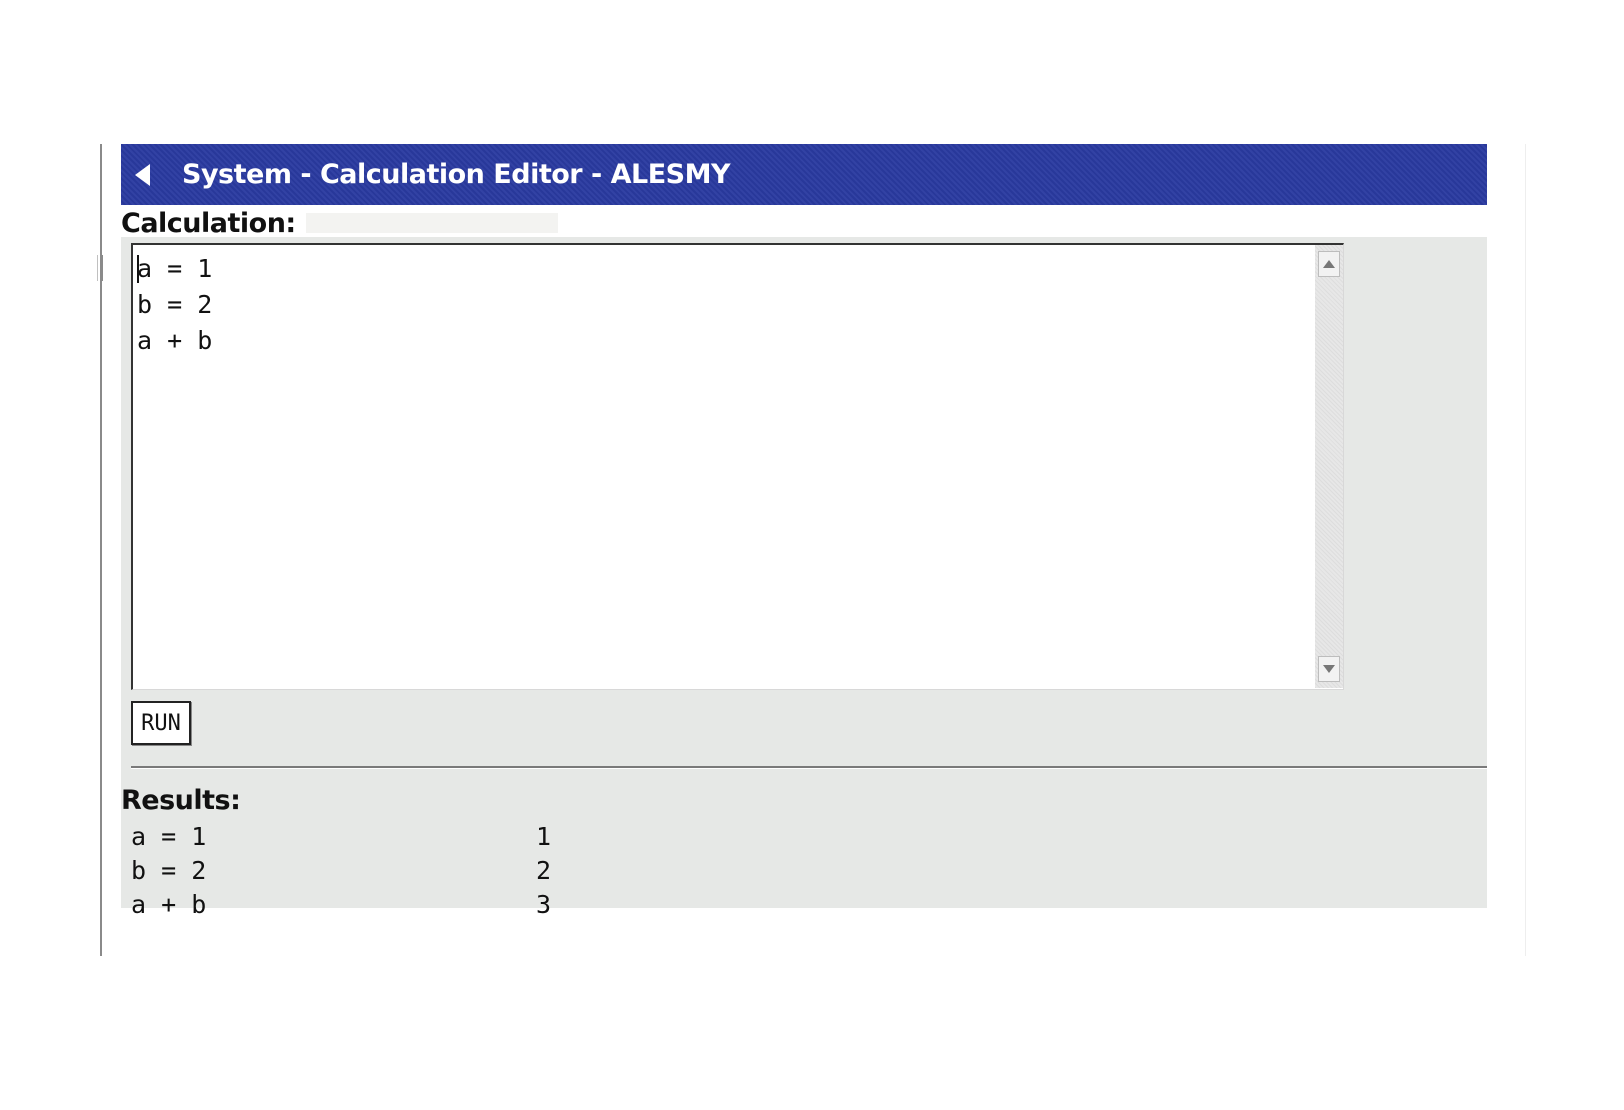  I want to click on result-value: 3, so click(544, 904).